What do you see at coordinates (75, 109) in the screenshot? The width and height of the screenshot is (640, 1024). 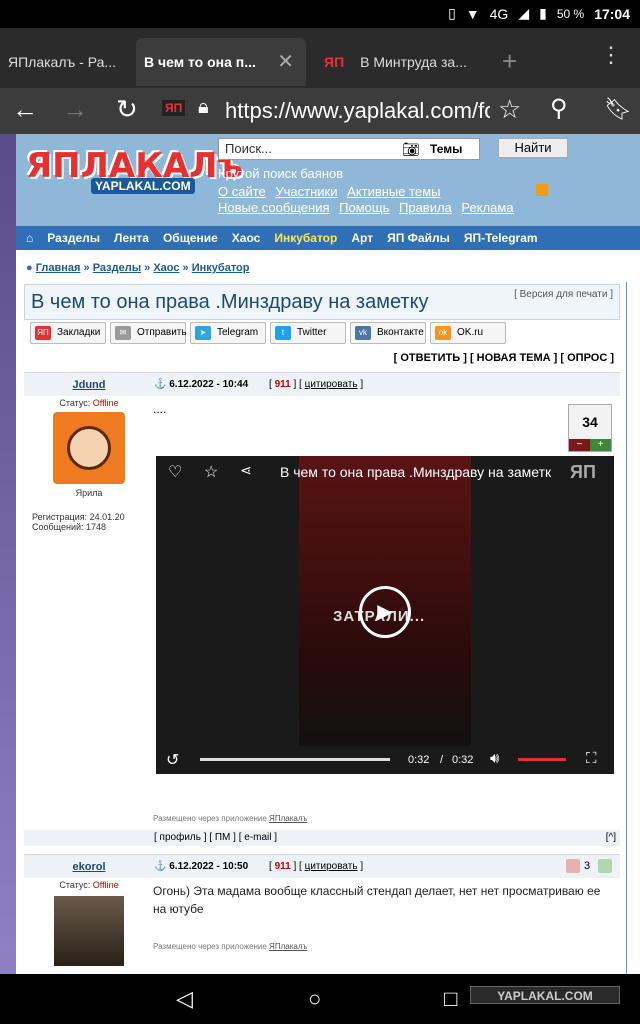 I see `forward-icon: →` at bounding box center [75, 109].